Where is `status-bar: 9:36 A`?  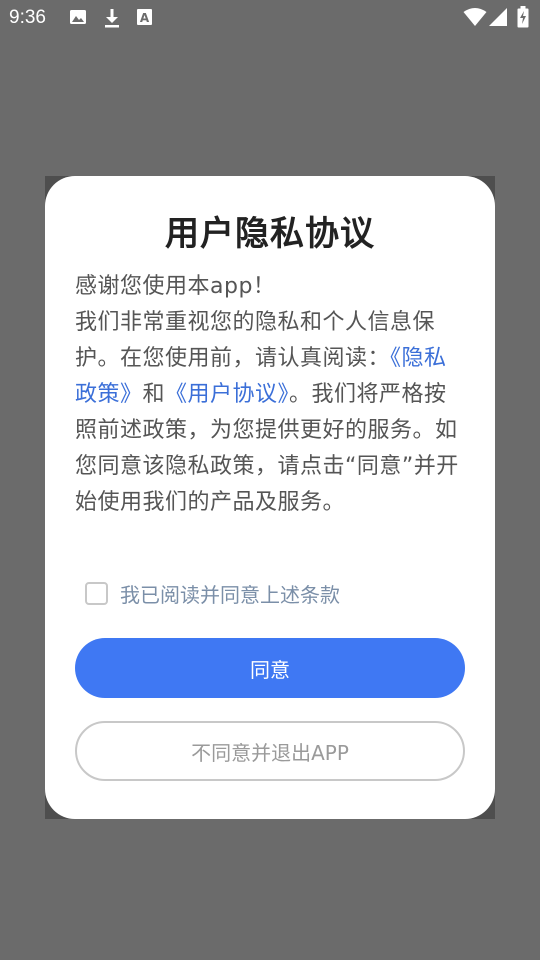 status-bar: 9:36 A is located at coordinates (270, 18).